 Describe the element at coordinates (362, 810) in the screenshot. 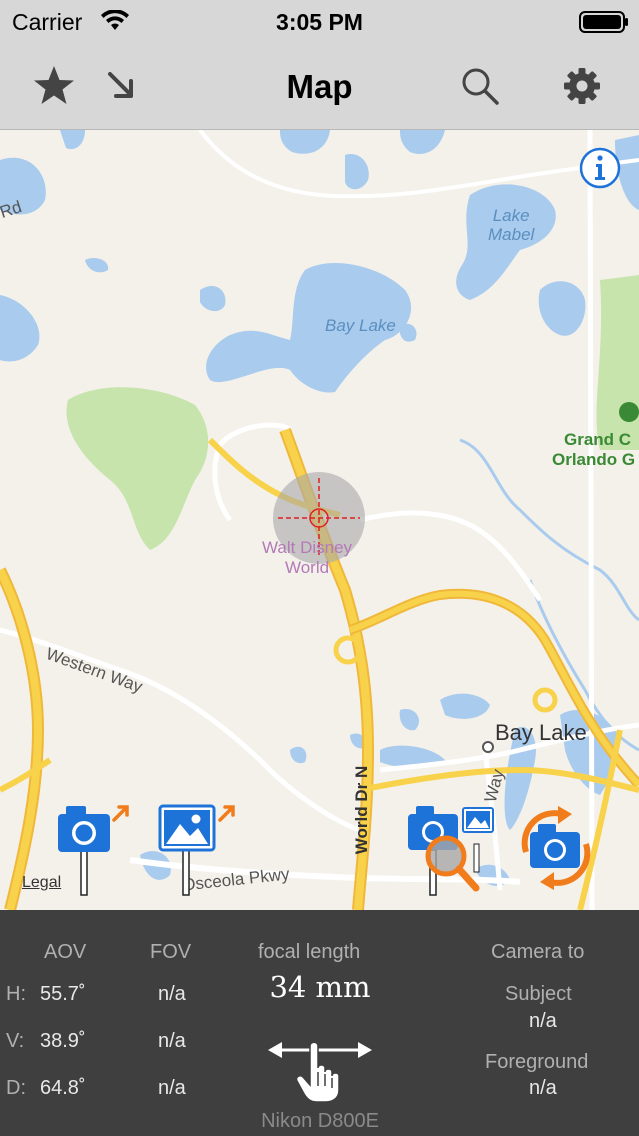

I see `road-label: World Dr N` at that location.